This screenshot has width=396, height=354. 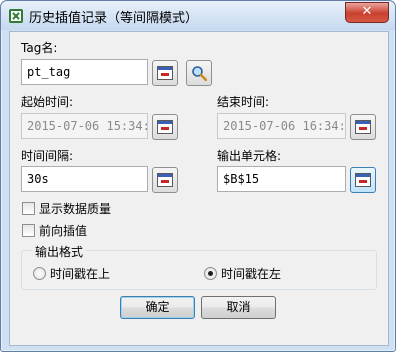 I want to click on window-title: 历史插值记录（等间隔模式）, so click(x=114, y=18).